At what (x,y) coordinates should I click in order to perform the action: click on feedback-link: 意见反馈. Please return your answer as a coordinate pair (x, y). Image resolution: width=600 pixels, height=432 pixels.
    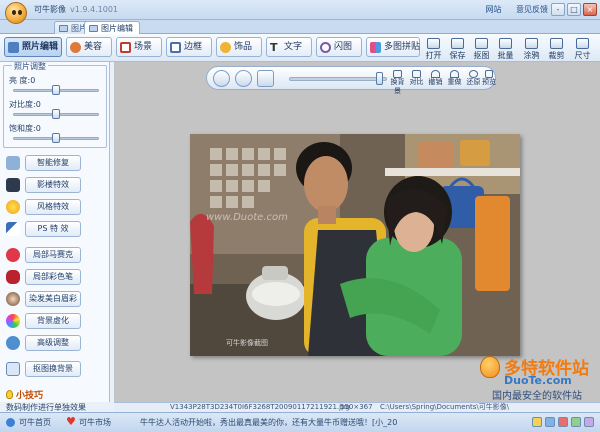
    Looking at the image, I should click on (532, 9).